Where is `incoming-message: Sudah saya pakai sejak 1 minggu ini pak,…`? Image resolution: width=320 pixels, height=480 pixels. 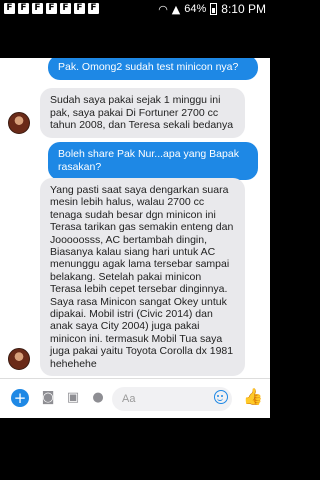
incoming-message: Sudah saya pakai sejak 1 minggu ini pak,… is located at coordinates (142, 113).